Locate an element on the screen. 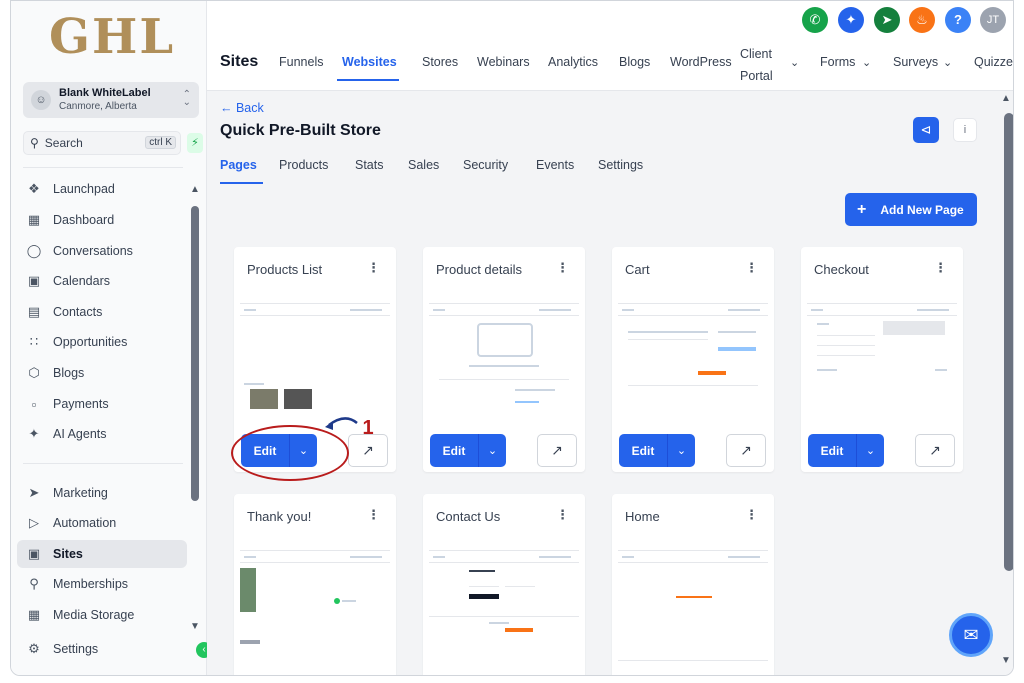 This screenshot has width=1024, height=683. annotation-step-badge: 1 is located at coordinates (368, 428).